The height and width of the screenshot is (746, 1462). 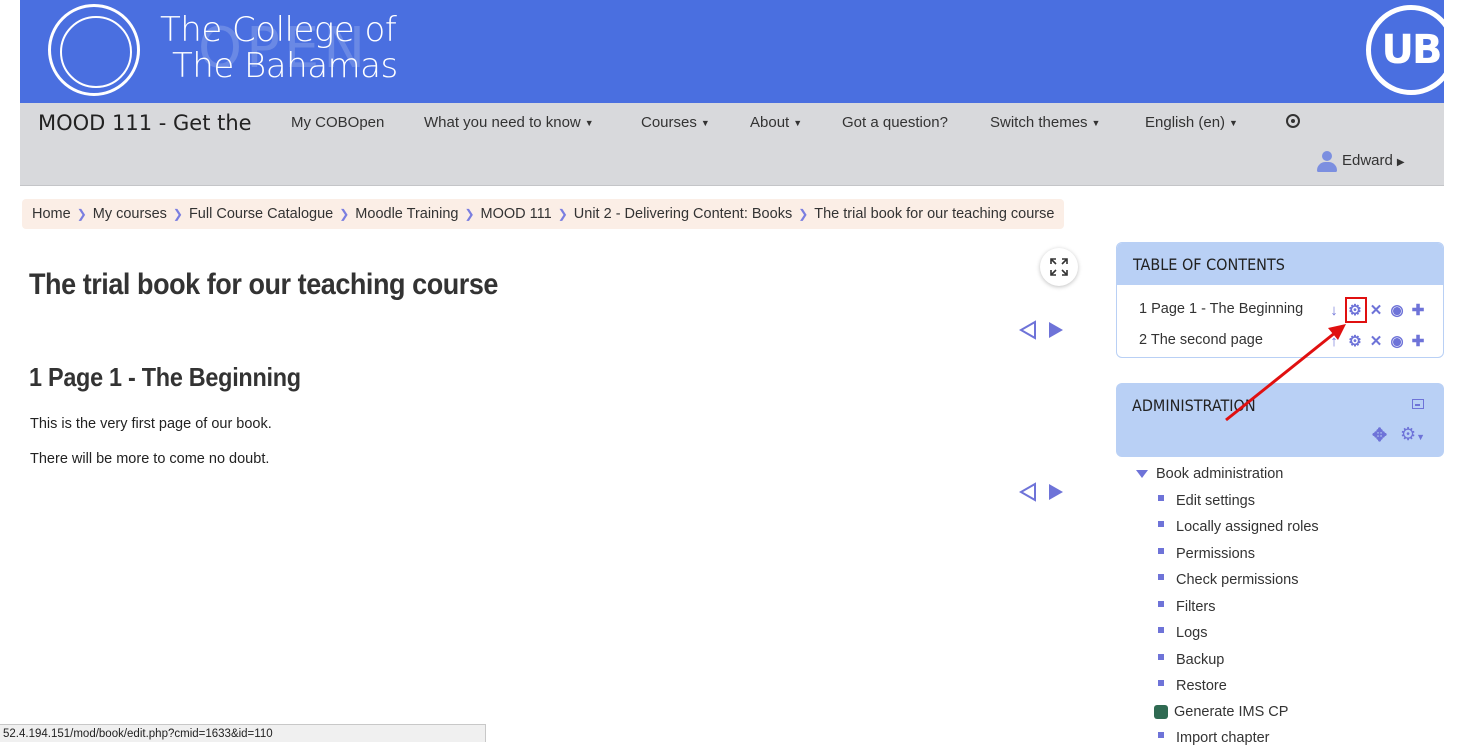 I want to click on menu-label: My COBOpen, so click(x=338, y=122).